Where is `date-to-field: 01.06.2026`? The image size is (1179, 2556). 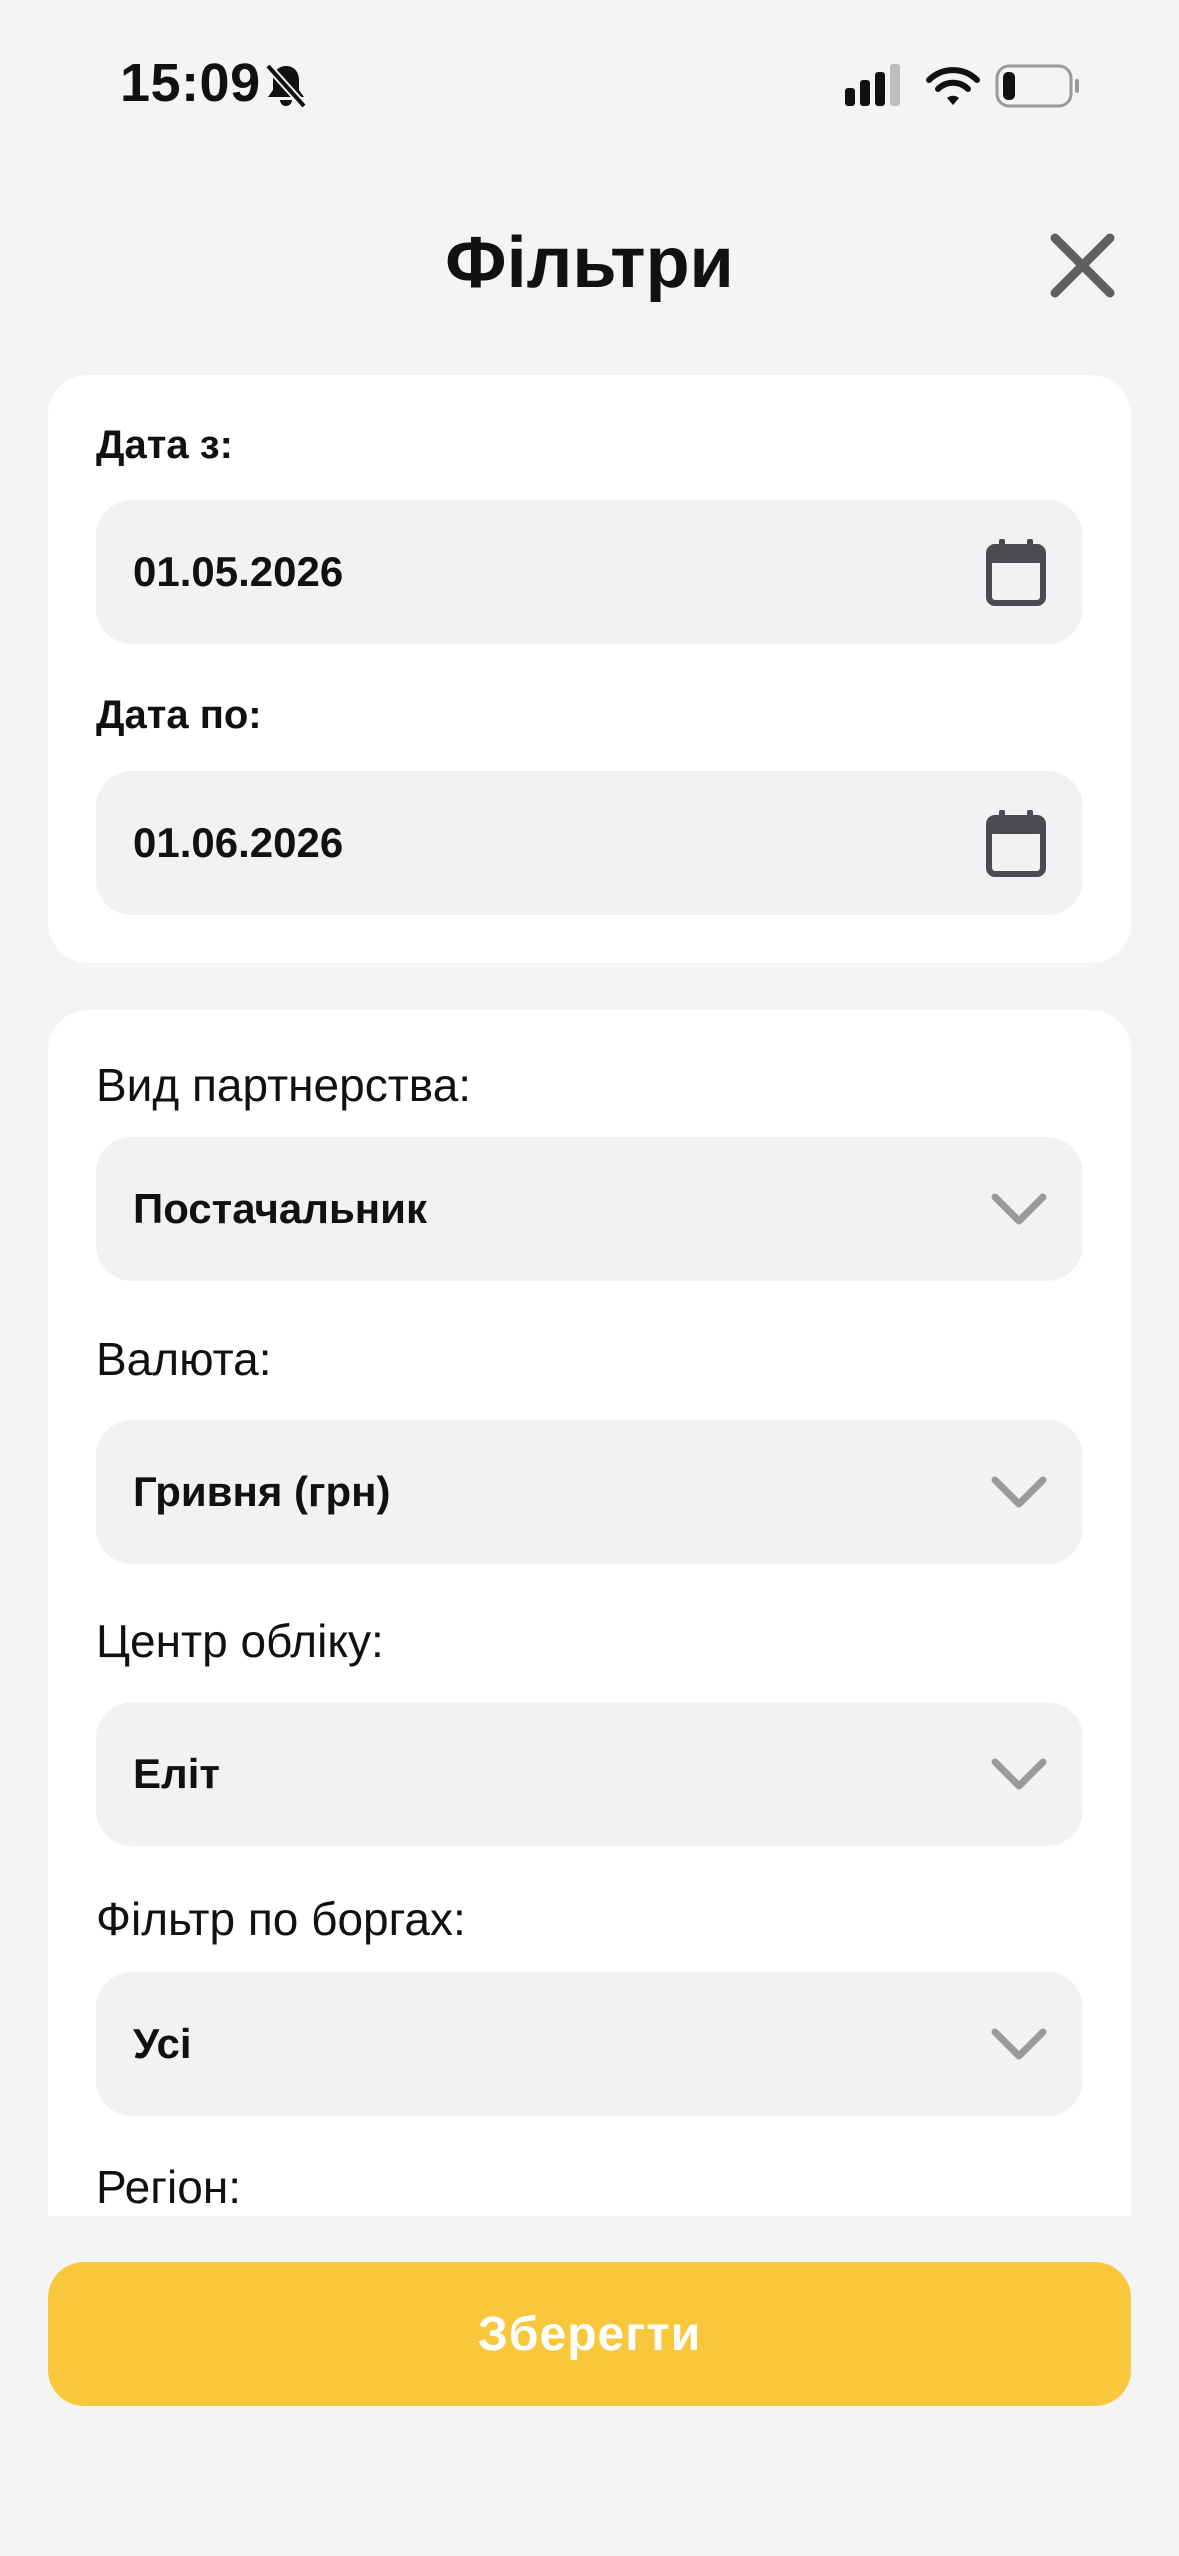 date-to-field: 01.06.2026 is located at coordinates (589, 843).